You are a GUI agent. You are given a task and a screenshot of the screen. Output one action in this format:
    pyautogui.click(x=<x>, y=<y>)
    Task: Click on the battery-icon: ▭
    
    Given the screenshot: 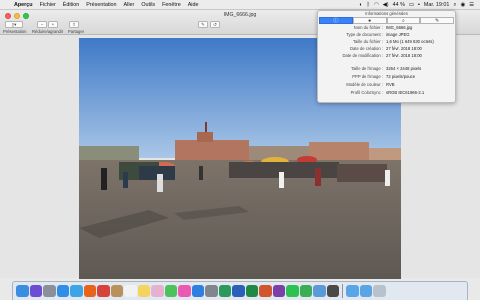 What is the action you would take?
    pyautogui.click(x=411, y=5)
    